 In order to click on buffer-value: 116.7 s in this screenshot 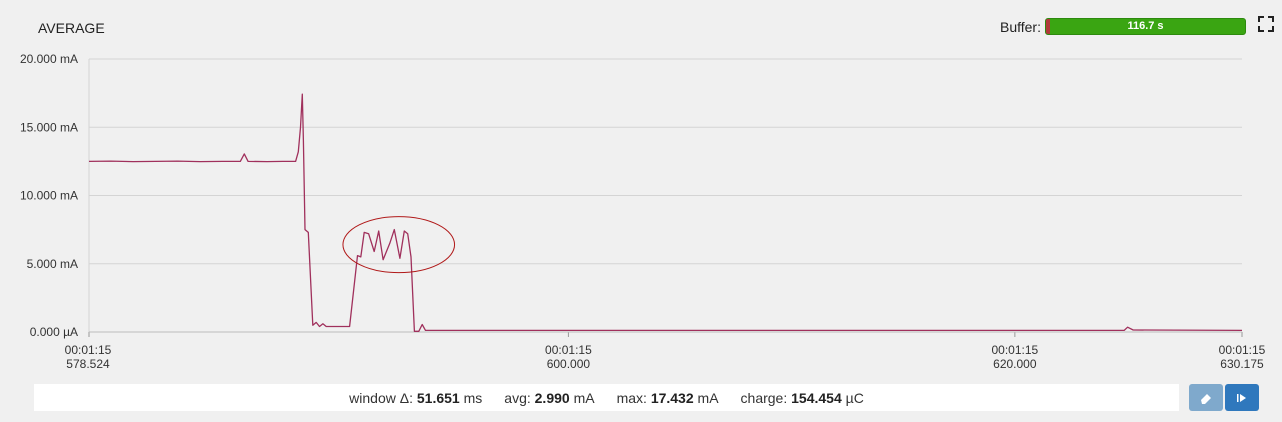, I will do `click(1145, 26)`.